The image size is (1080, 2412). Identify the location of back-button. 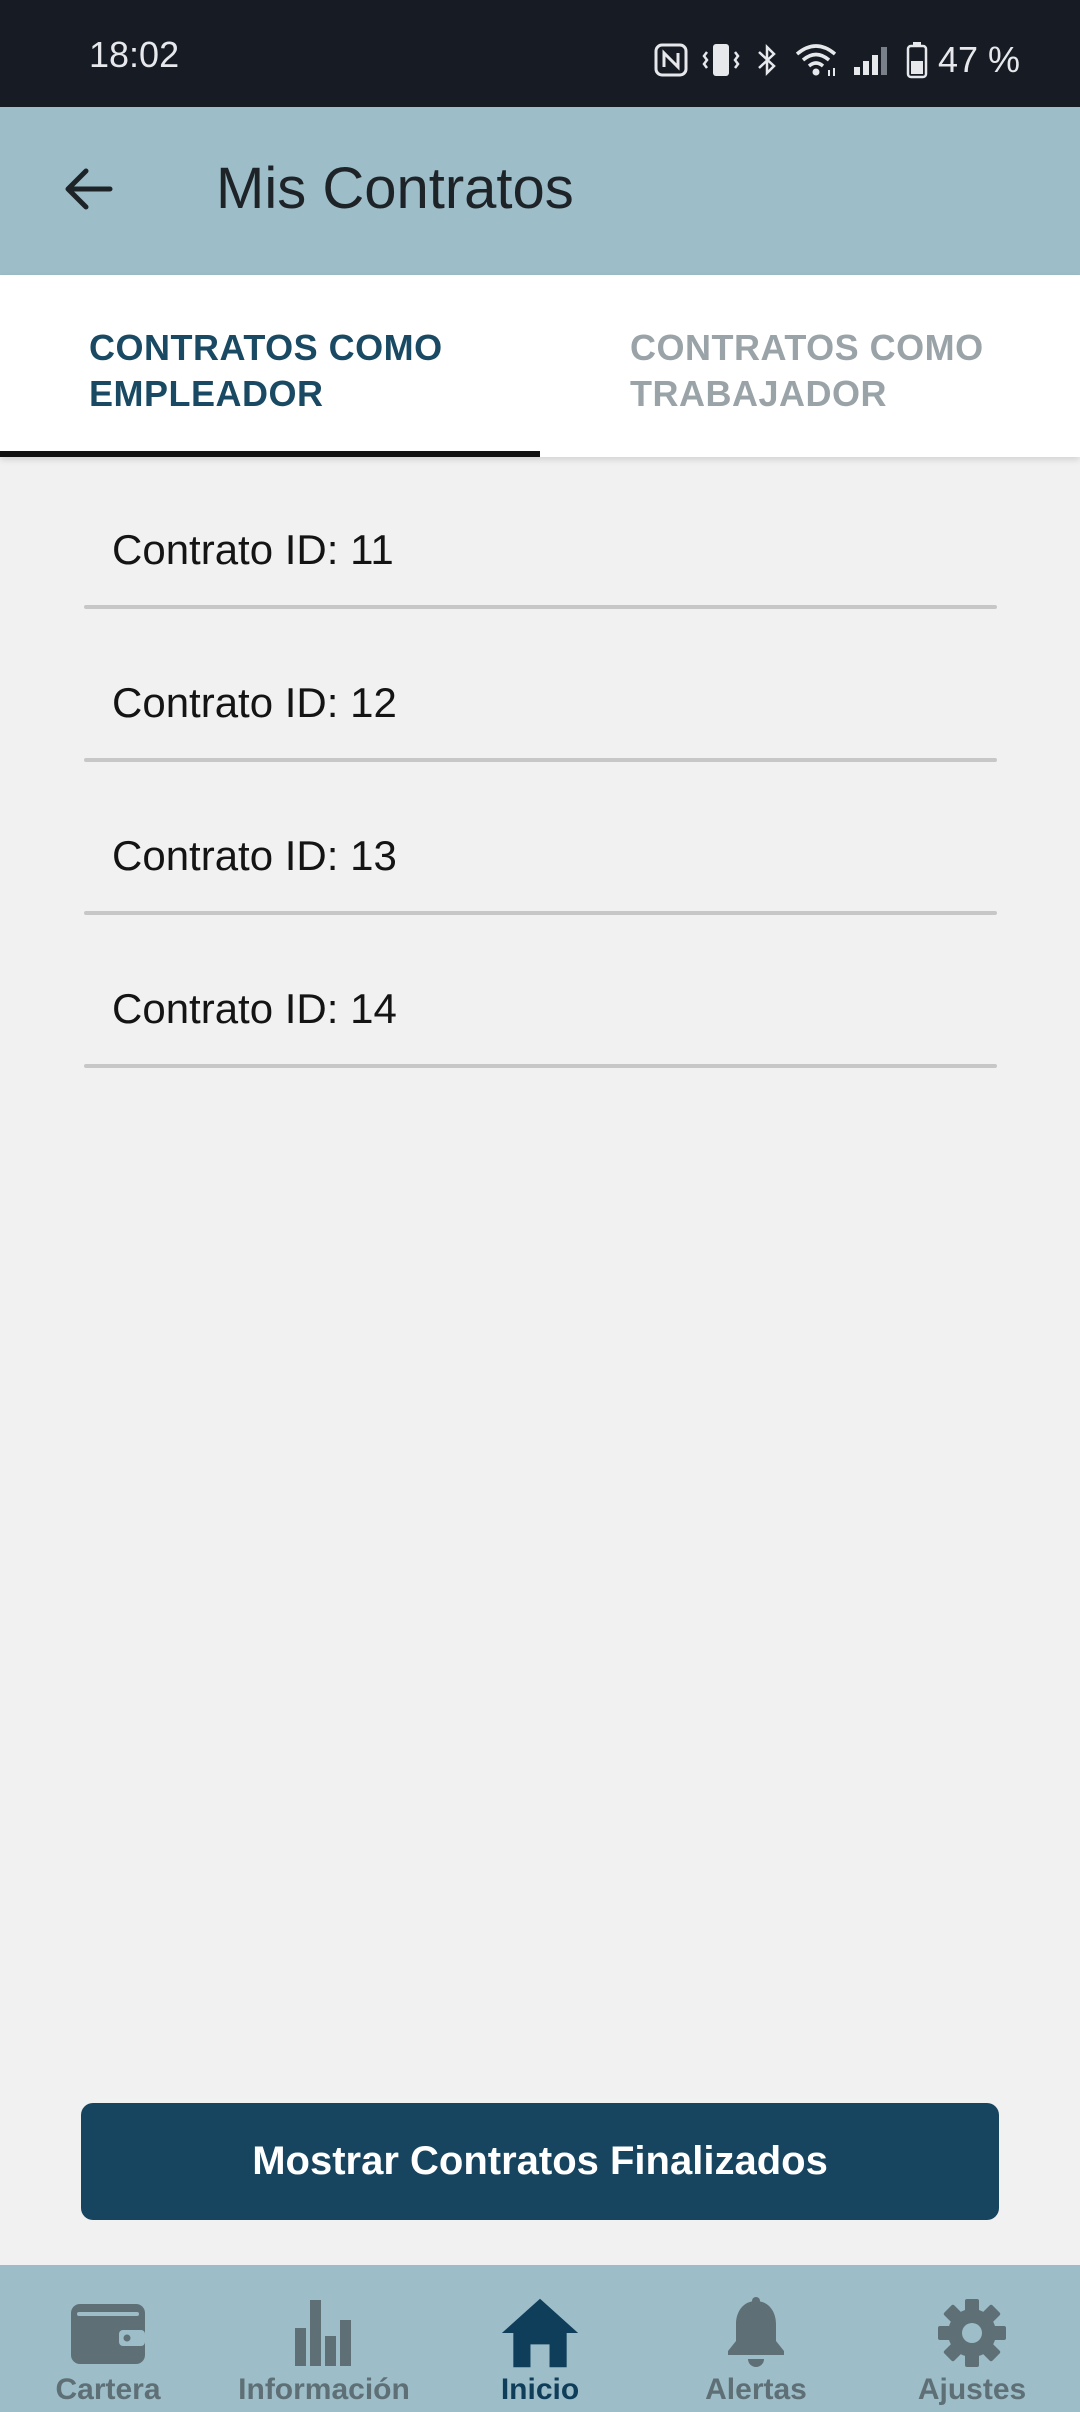
(88, 191).